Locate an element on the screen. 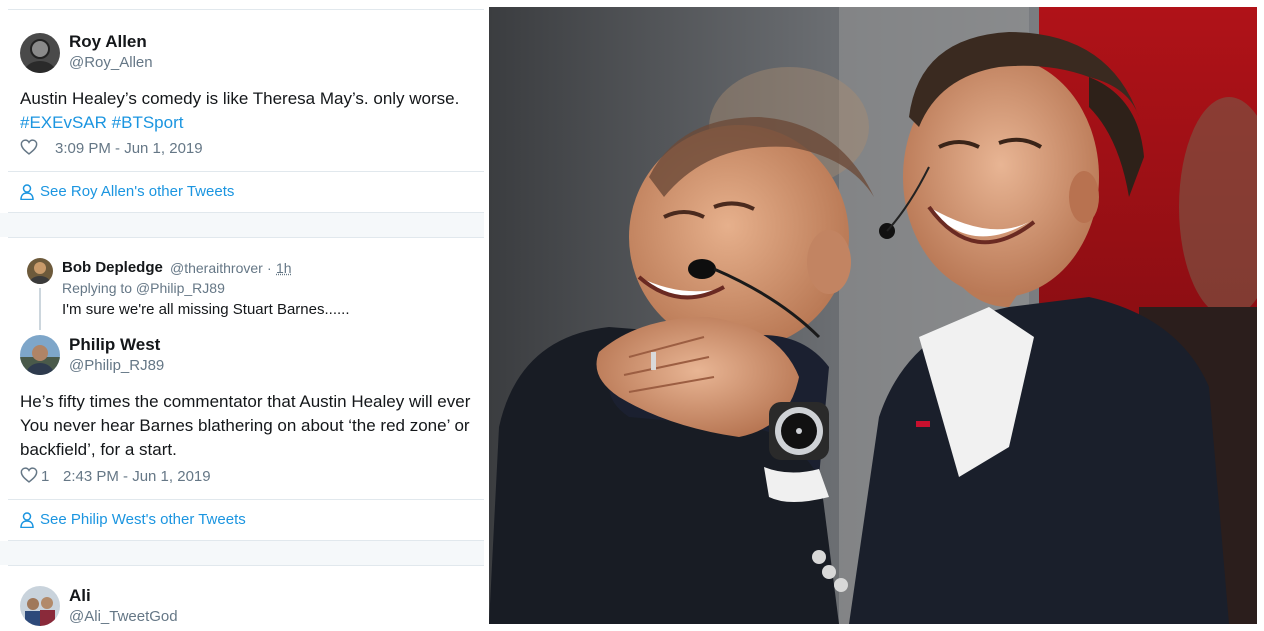 This screenshot has width=1264, height=631. tweet-hashtags: #EXEvSAR #BTSport is located at coordinates (101, 123).